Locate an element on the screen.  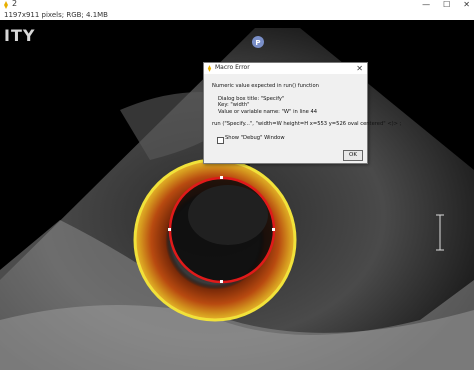
window-title: 2 is located at coordinates (15, 4).